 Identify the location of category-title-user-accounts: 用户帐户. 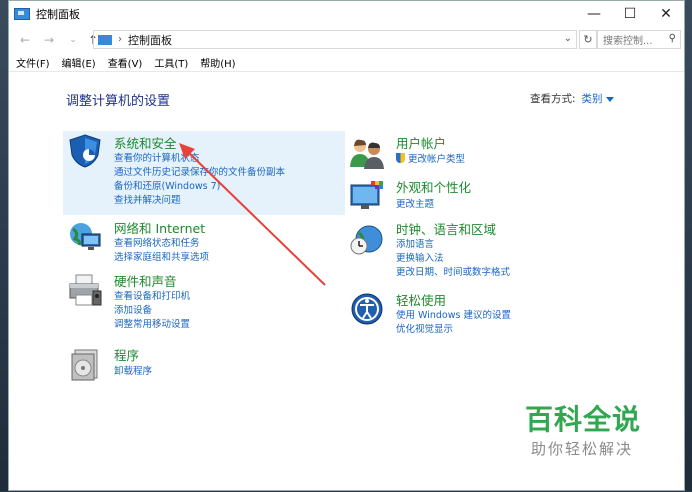
(421, 142).